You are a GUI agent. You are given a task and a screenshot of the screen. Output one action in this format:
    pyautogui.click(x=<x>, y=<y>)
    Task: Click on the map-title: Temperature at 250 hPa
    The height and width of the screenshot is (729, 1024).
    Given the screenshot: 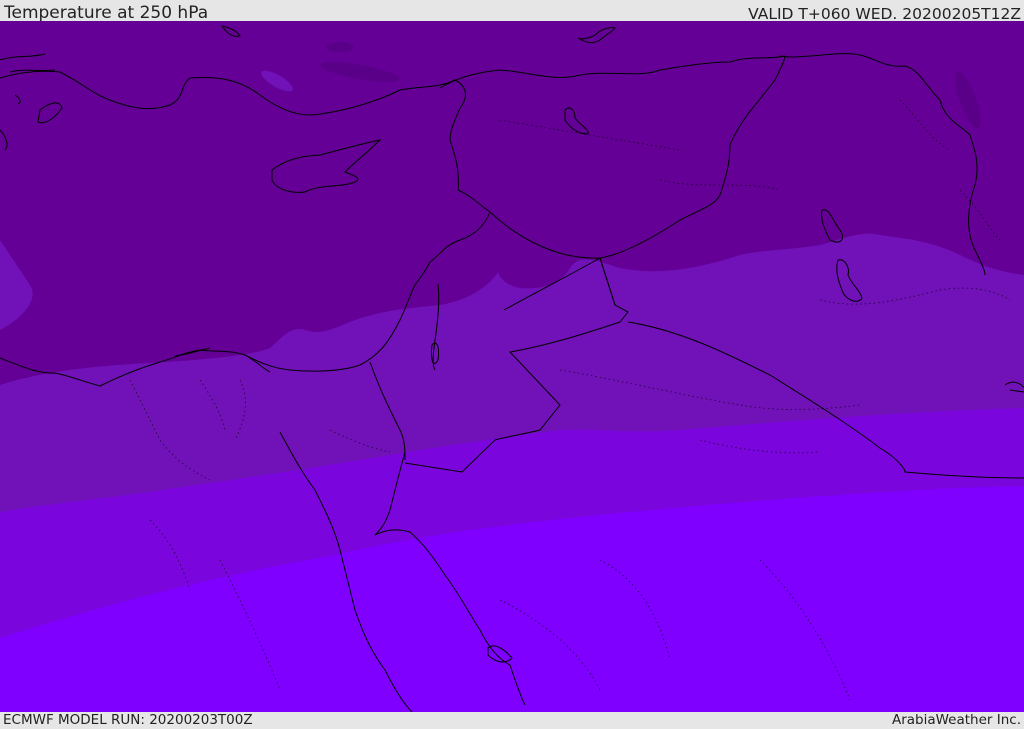 What is the action you would take?
    pyautogui.click(x=106, y=13)
    